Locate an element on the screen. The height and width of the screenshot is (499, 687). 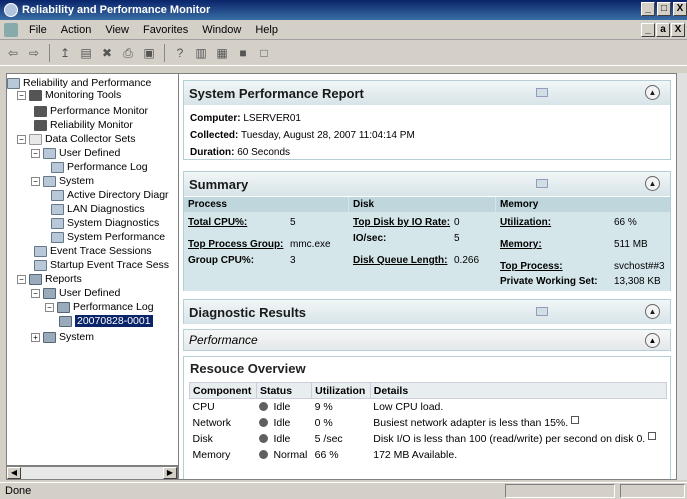
status-text: Idle is located at coordinates (282, 422).